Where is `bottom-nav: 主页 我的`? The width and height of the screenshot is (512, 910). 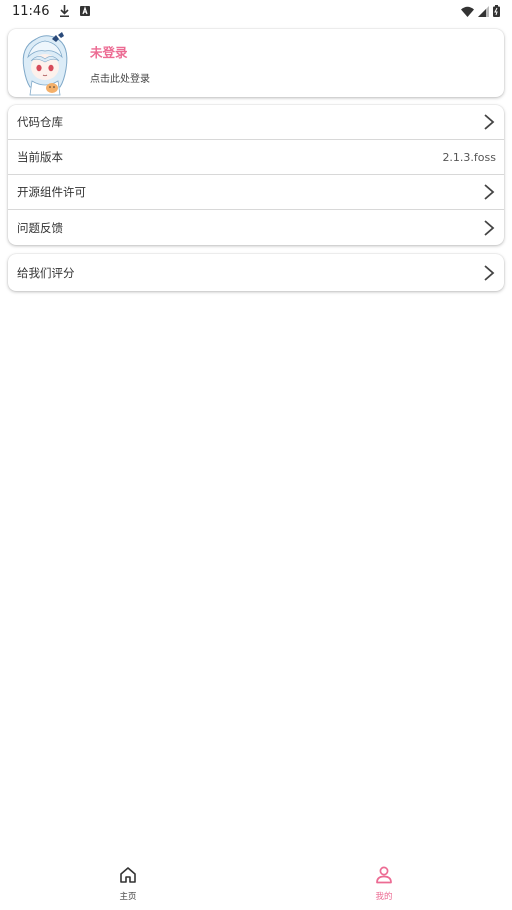 bottom-nav: 主页 我的 is located at coordinates (256, 882).